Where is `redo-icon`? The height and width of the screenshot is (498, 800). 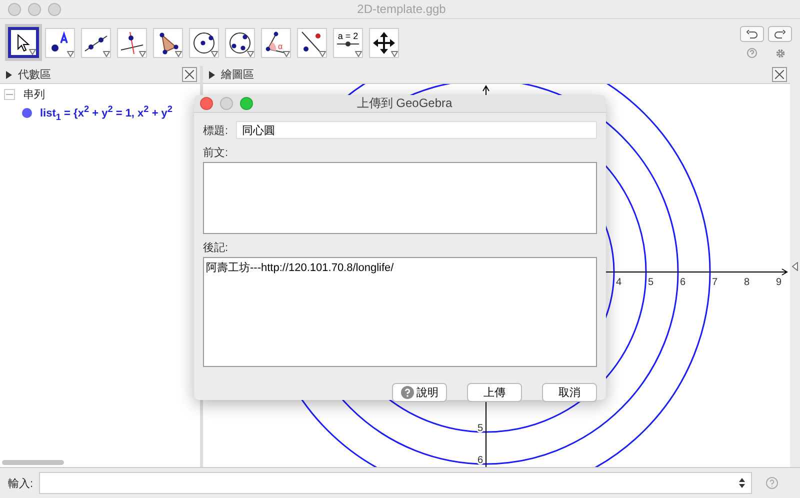
redo-icon is located at coordinates (780, 34).